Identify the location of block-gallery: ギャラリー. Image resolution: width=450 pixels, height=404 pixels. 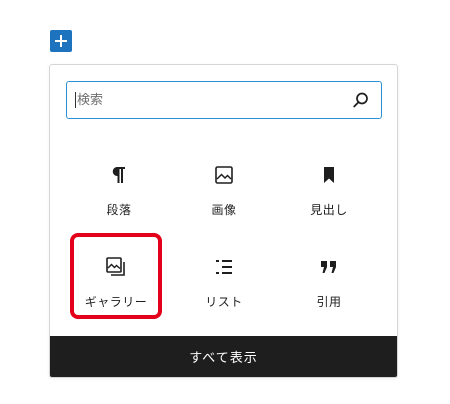
(116, 276).